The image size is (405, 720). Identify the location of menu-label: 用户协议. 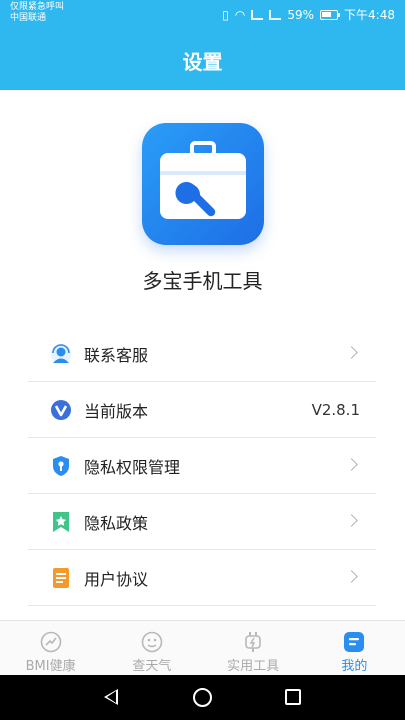
(116, 579).